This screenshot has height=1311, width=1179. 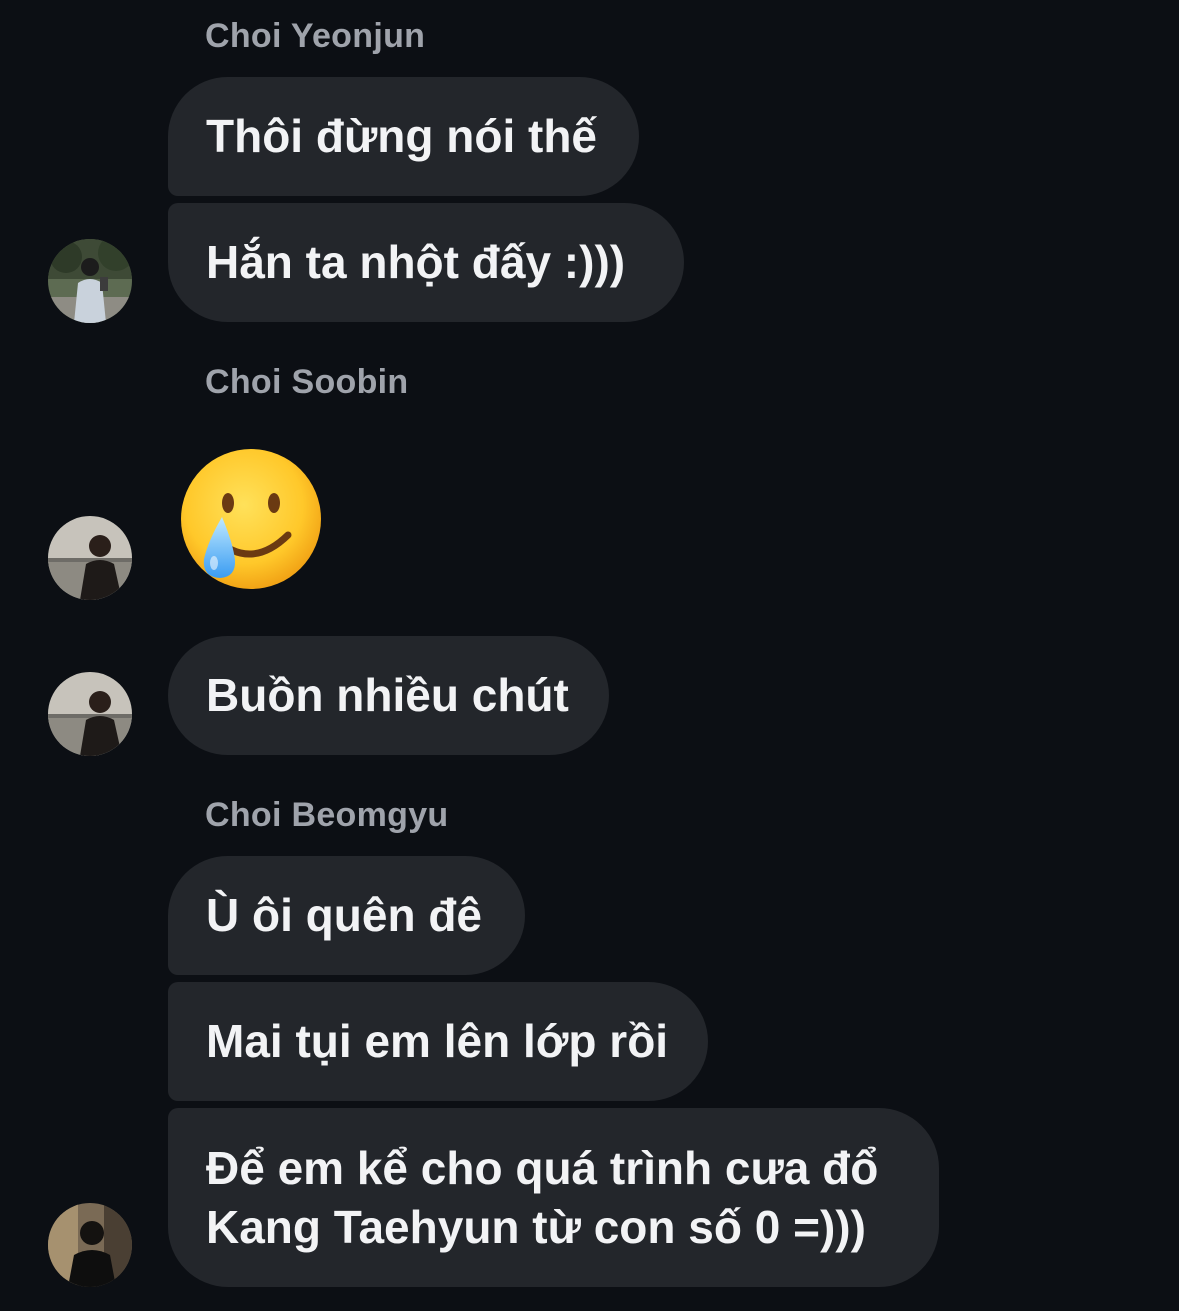 What do you see at coordinates (542, 1167) in the screenshot?
I see `message-line: Để em kể cho quá trình cưa đổ` at bounding box center [542, 1167].